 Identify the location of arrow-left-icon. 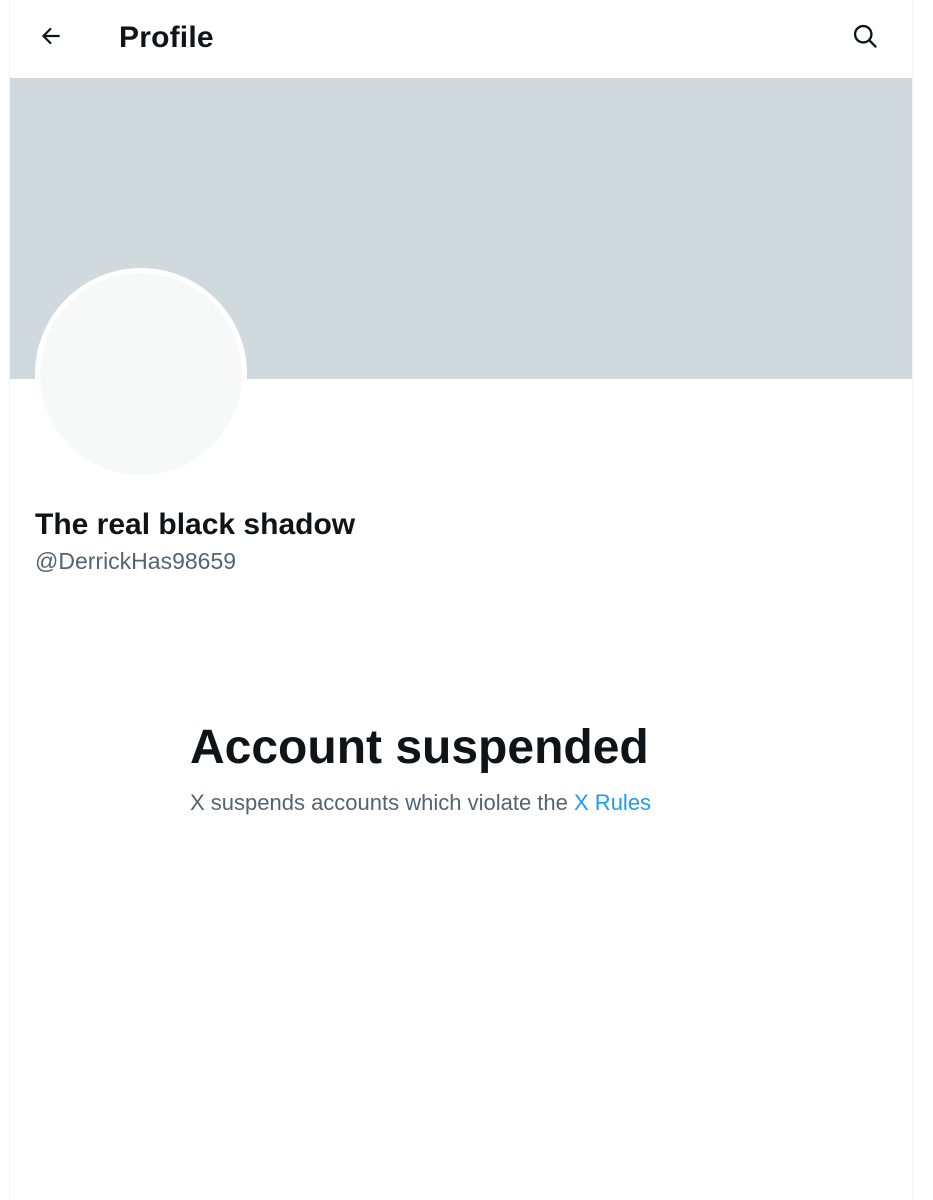
(51, 38).